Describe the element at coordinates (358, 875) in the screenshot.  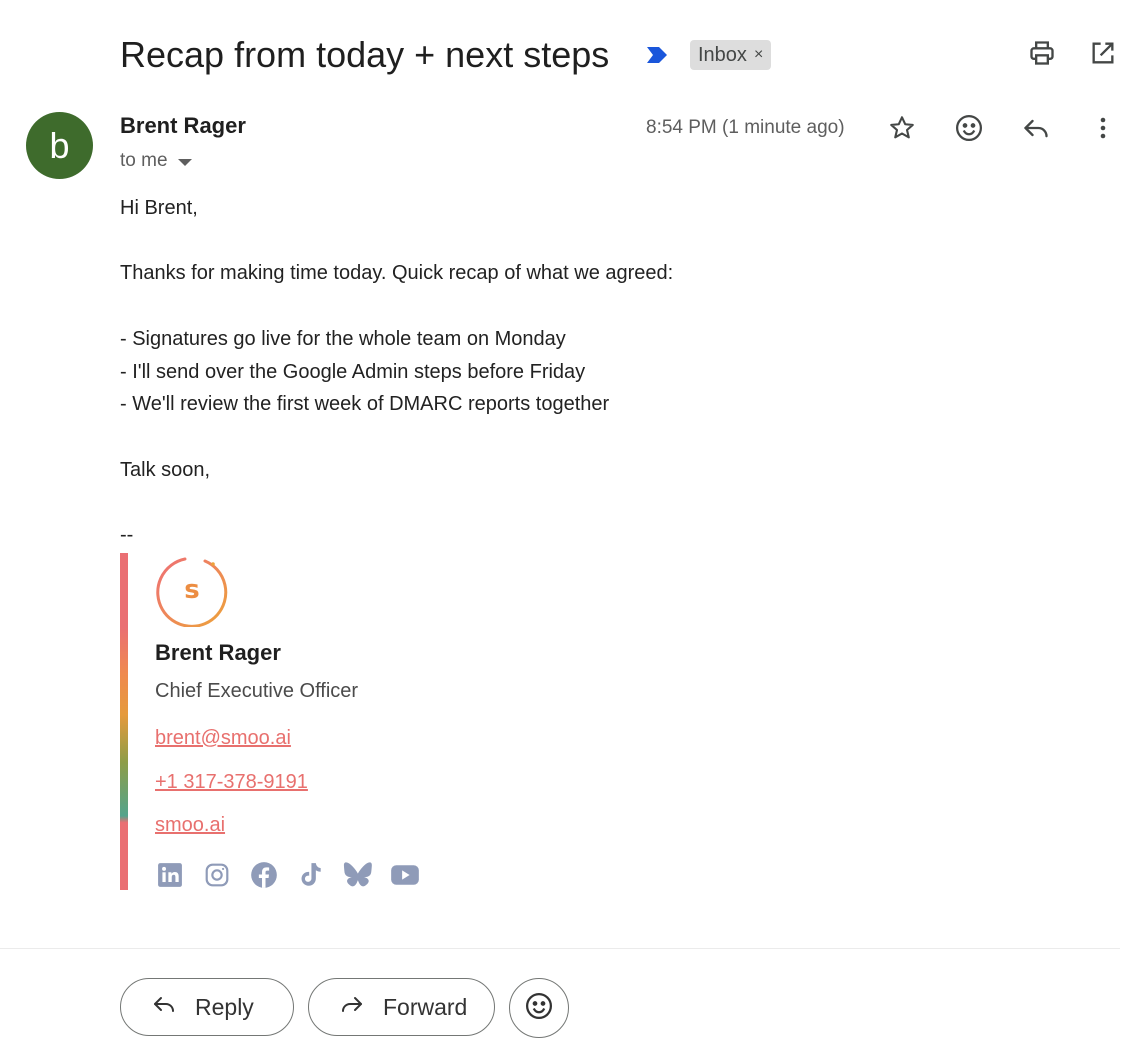
I see `bluesky-icon` at that location.